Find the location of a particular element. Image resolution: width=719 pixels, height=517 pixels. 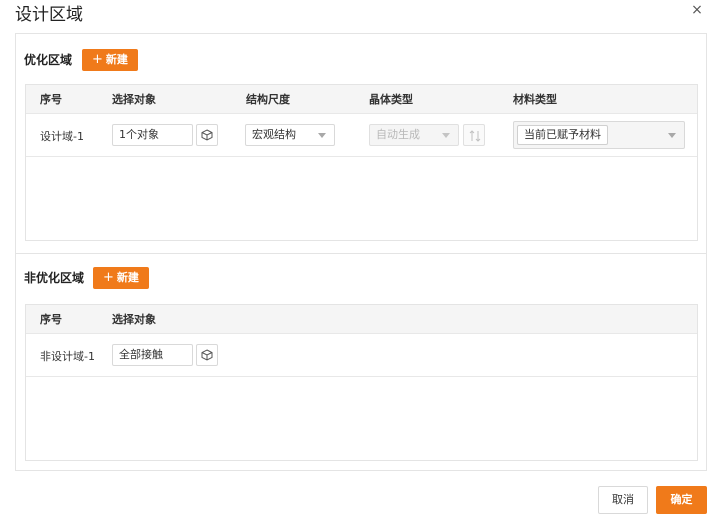

crystal-select-value: 自动生成 is located at coordinates (398, 134).